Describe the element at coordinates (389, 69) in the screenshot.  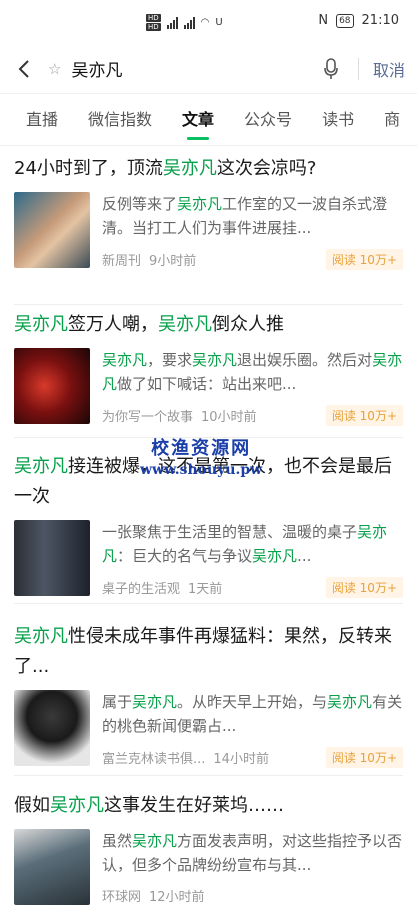
I see `cancel-button: 取消` at that location.